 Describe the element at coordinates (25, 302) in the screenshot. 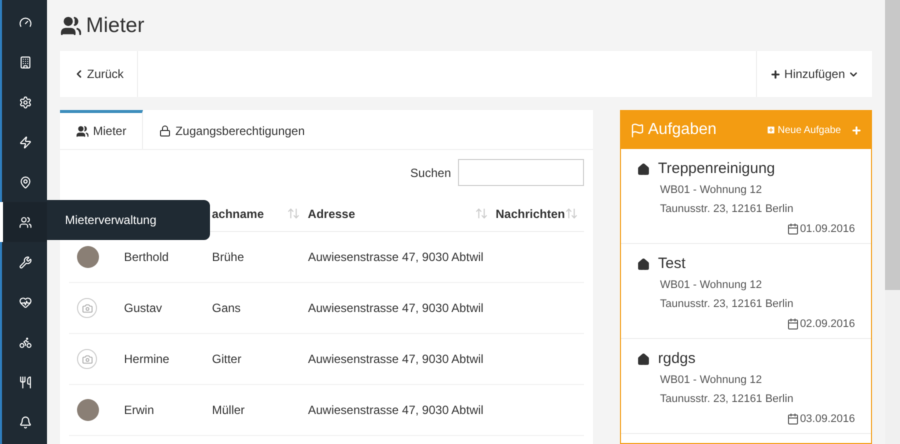

I see `heart-pulse-icon` at that location.